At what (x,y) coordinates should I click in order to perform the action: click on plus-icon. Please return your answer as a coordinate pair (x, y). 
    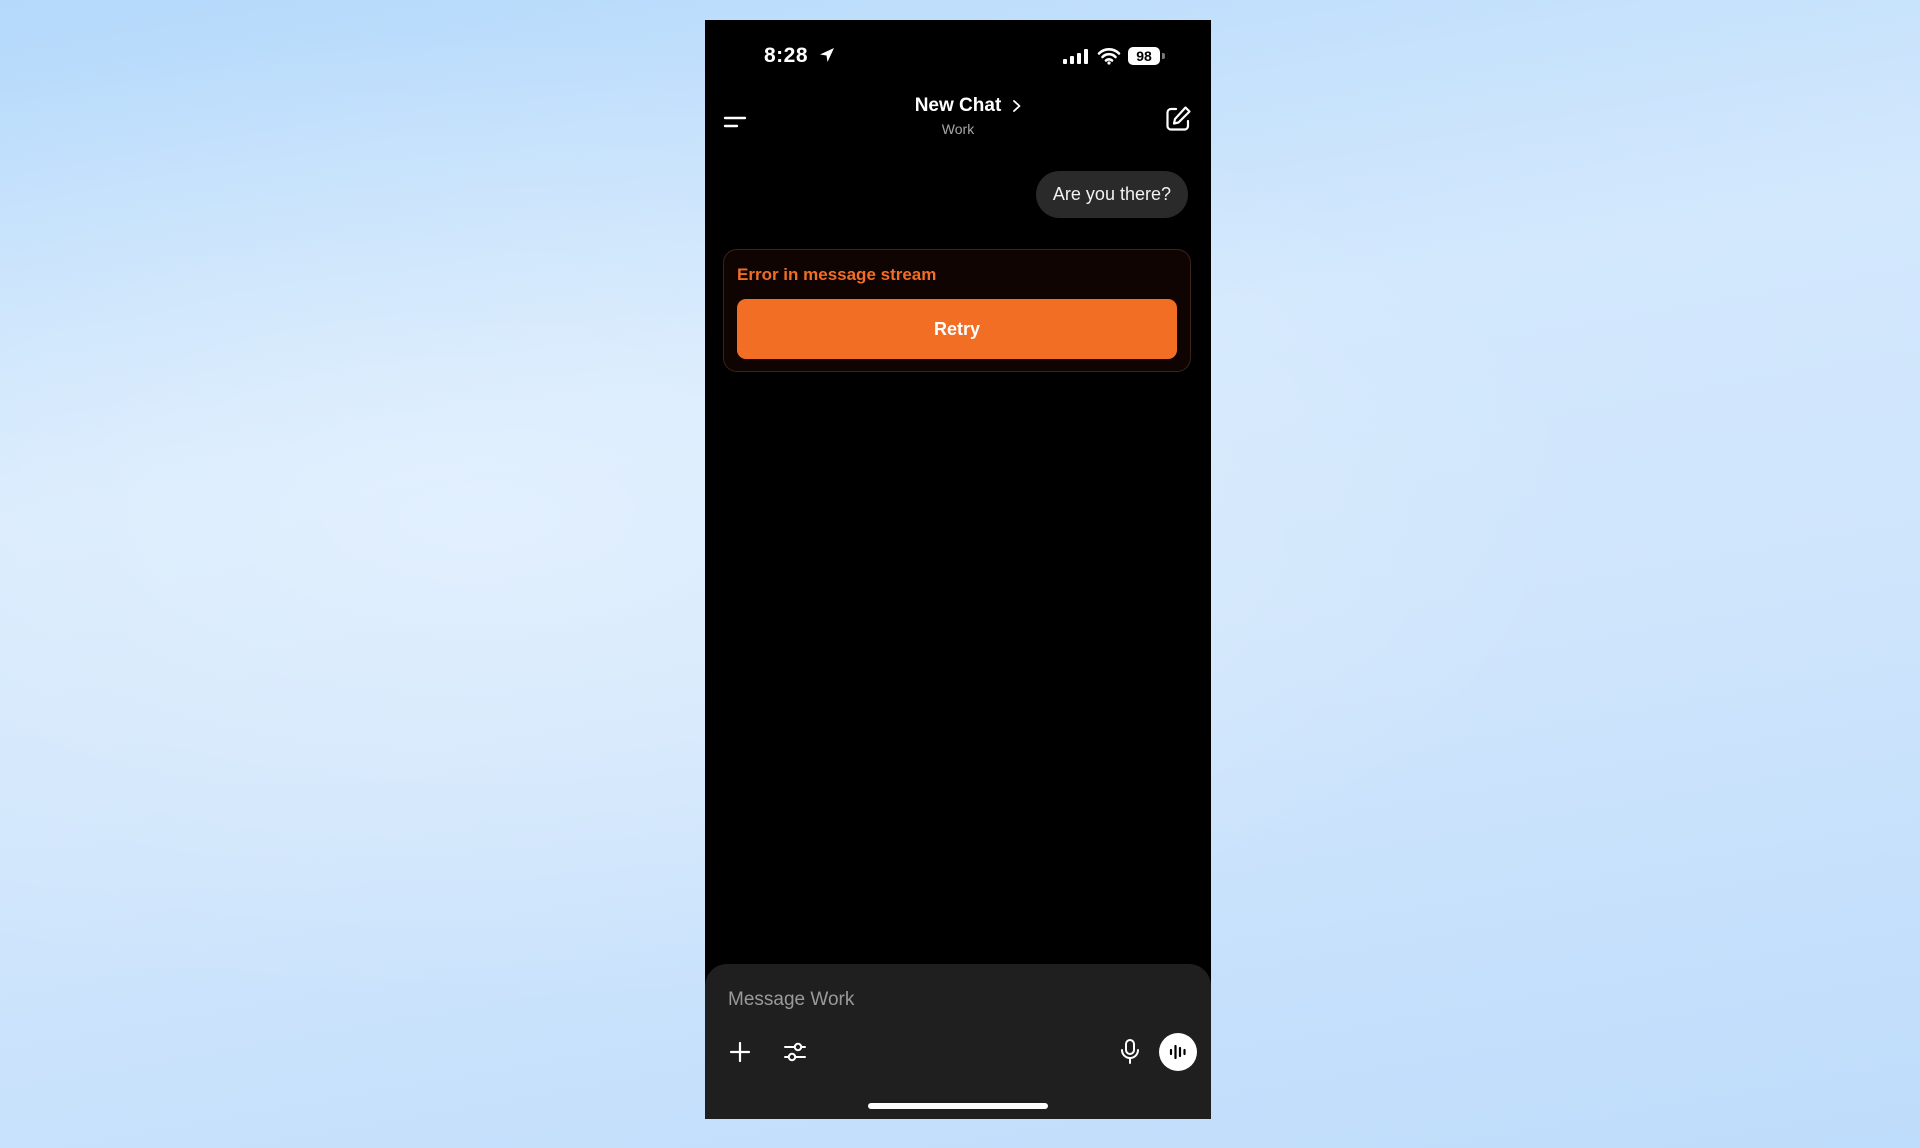
    Looking at the image, I should click on (740, 1052).